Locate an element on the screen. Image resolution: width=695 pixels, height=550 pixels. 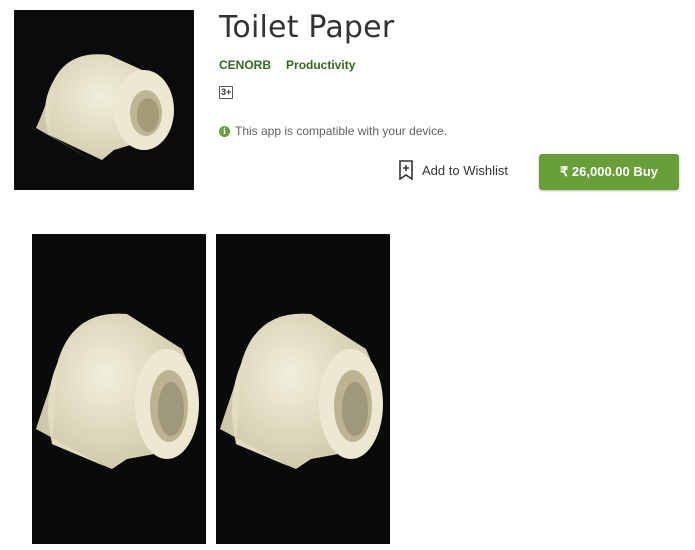
info-circle-icon: i is located at coordinates (224, 131).